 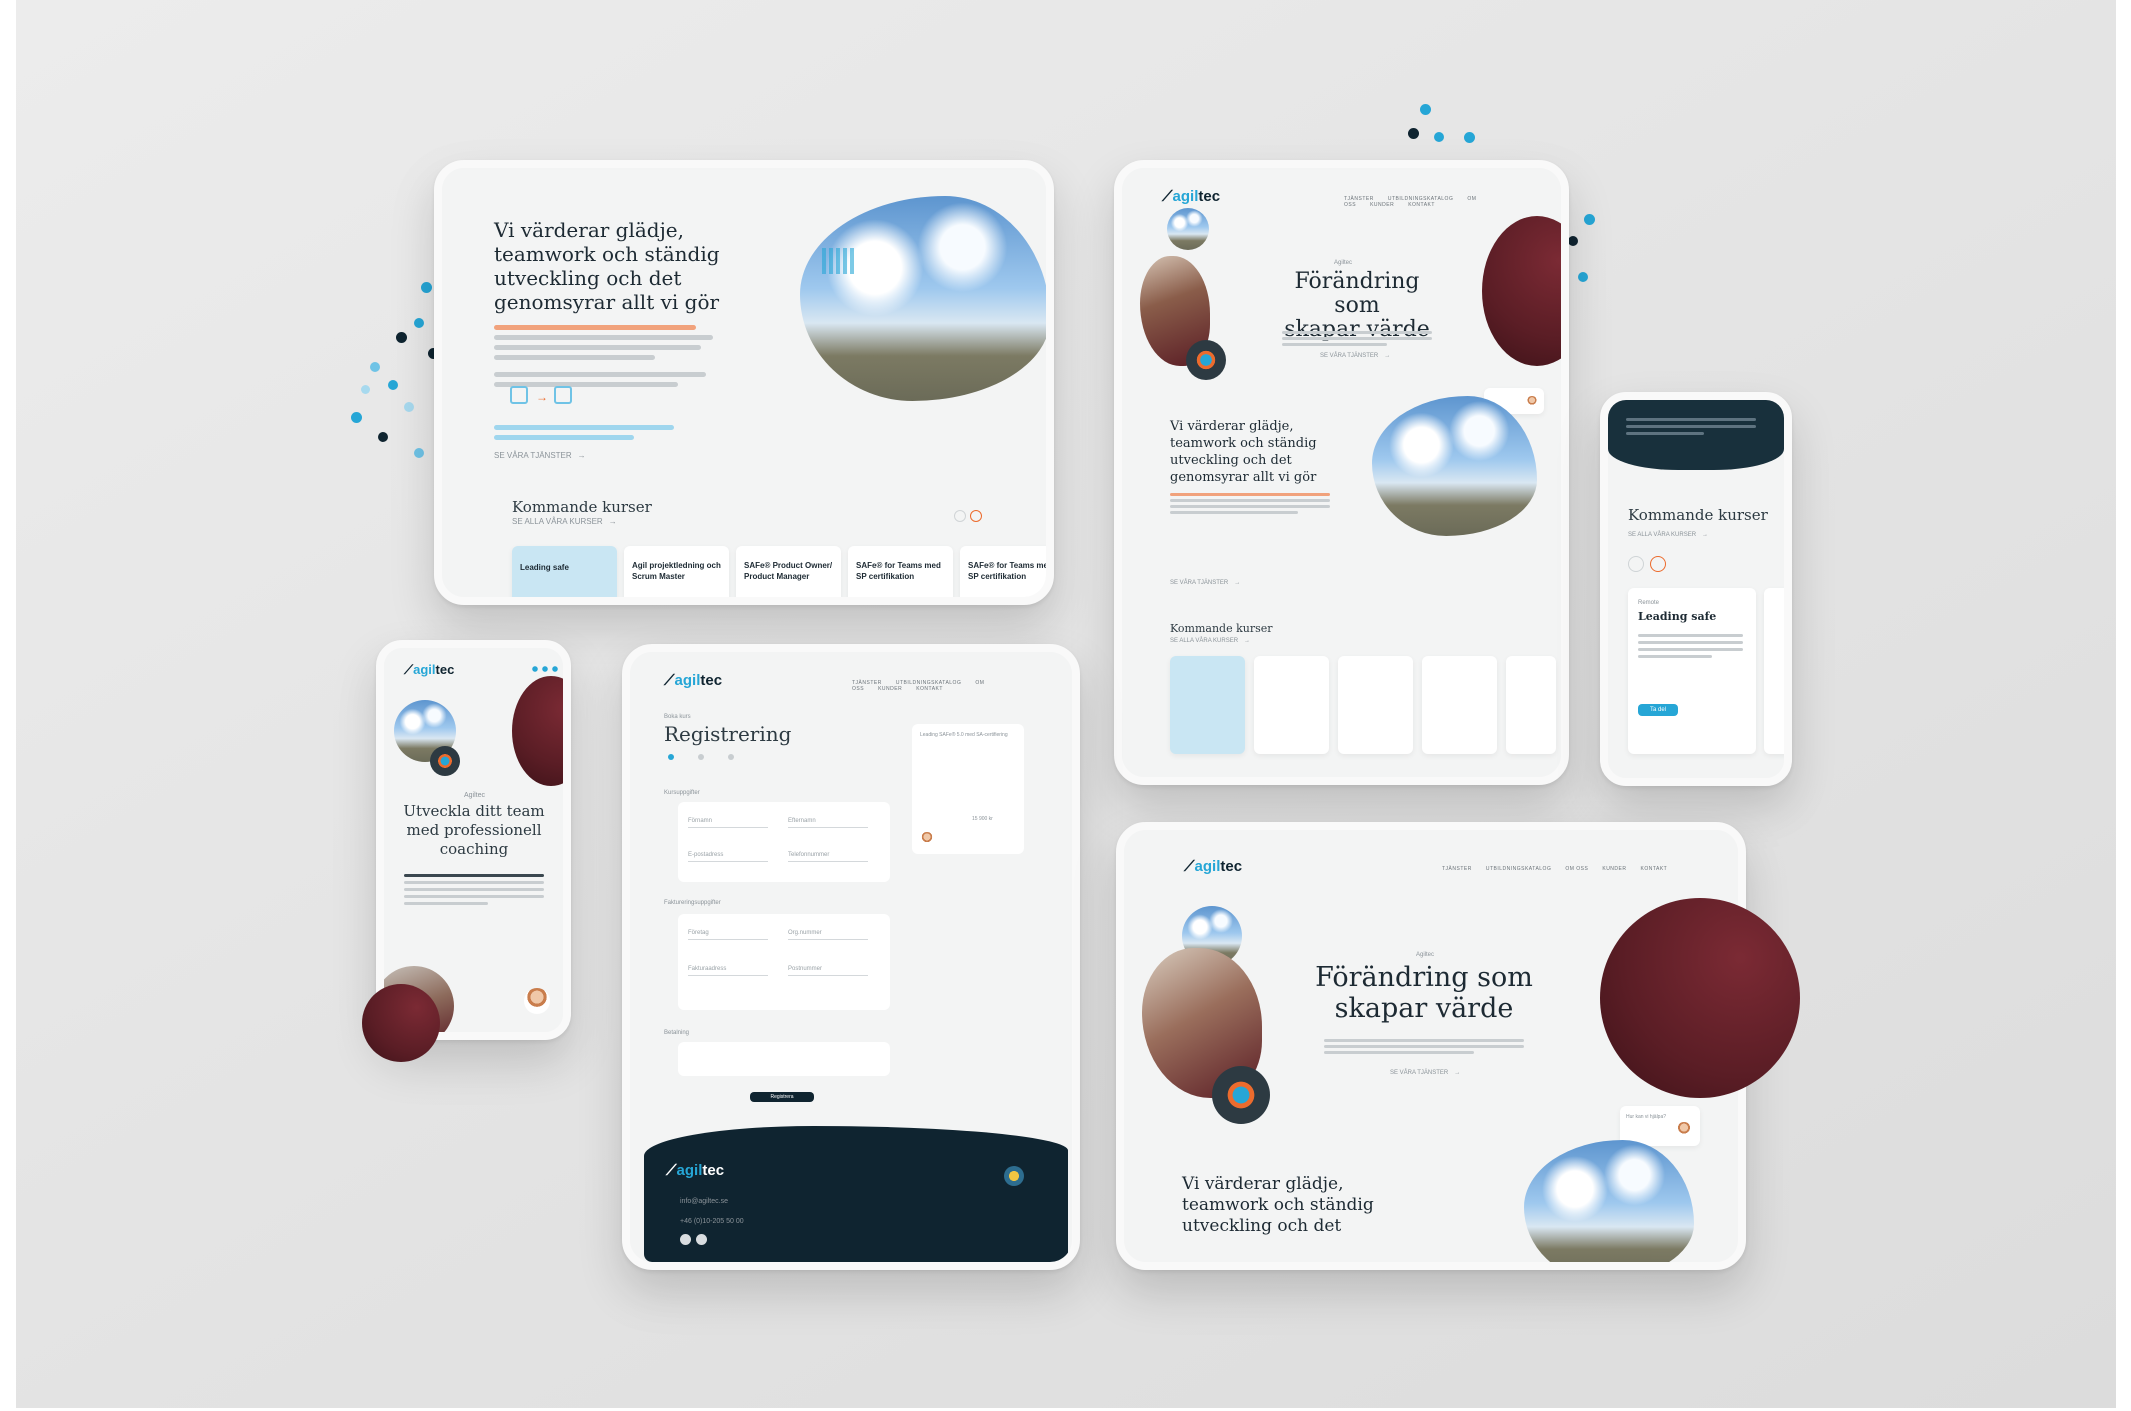 What do you see at coordinates (1692, 671) in the screenshot?
I see `course-card: Remote Leading safe Ta del` at bounding box center [1692, 671].